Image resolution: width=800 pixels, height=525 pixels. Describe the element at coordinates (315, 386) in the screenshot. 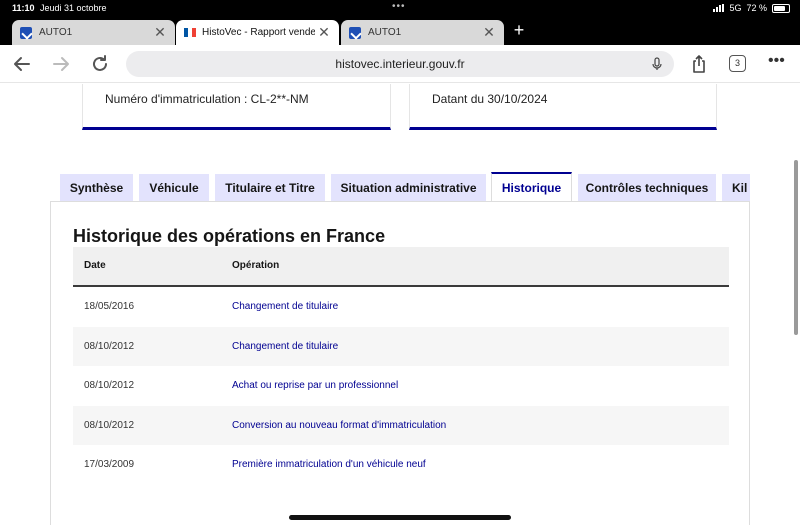

I see `row-operation: Achat ou reprise par un professionnel` at that location.